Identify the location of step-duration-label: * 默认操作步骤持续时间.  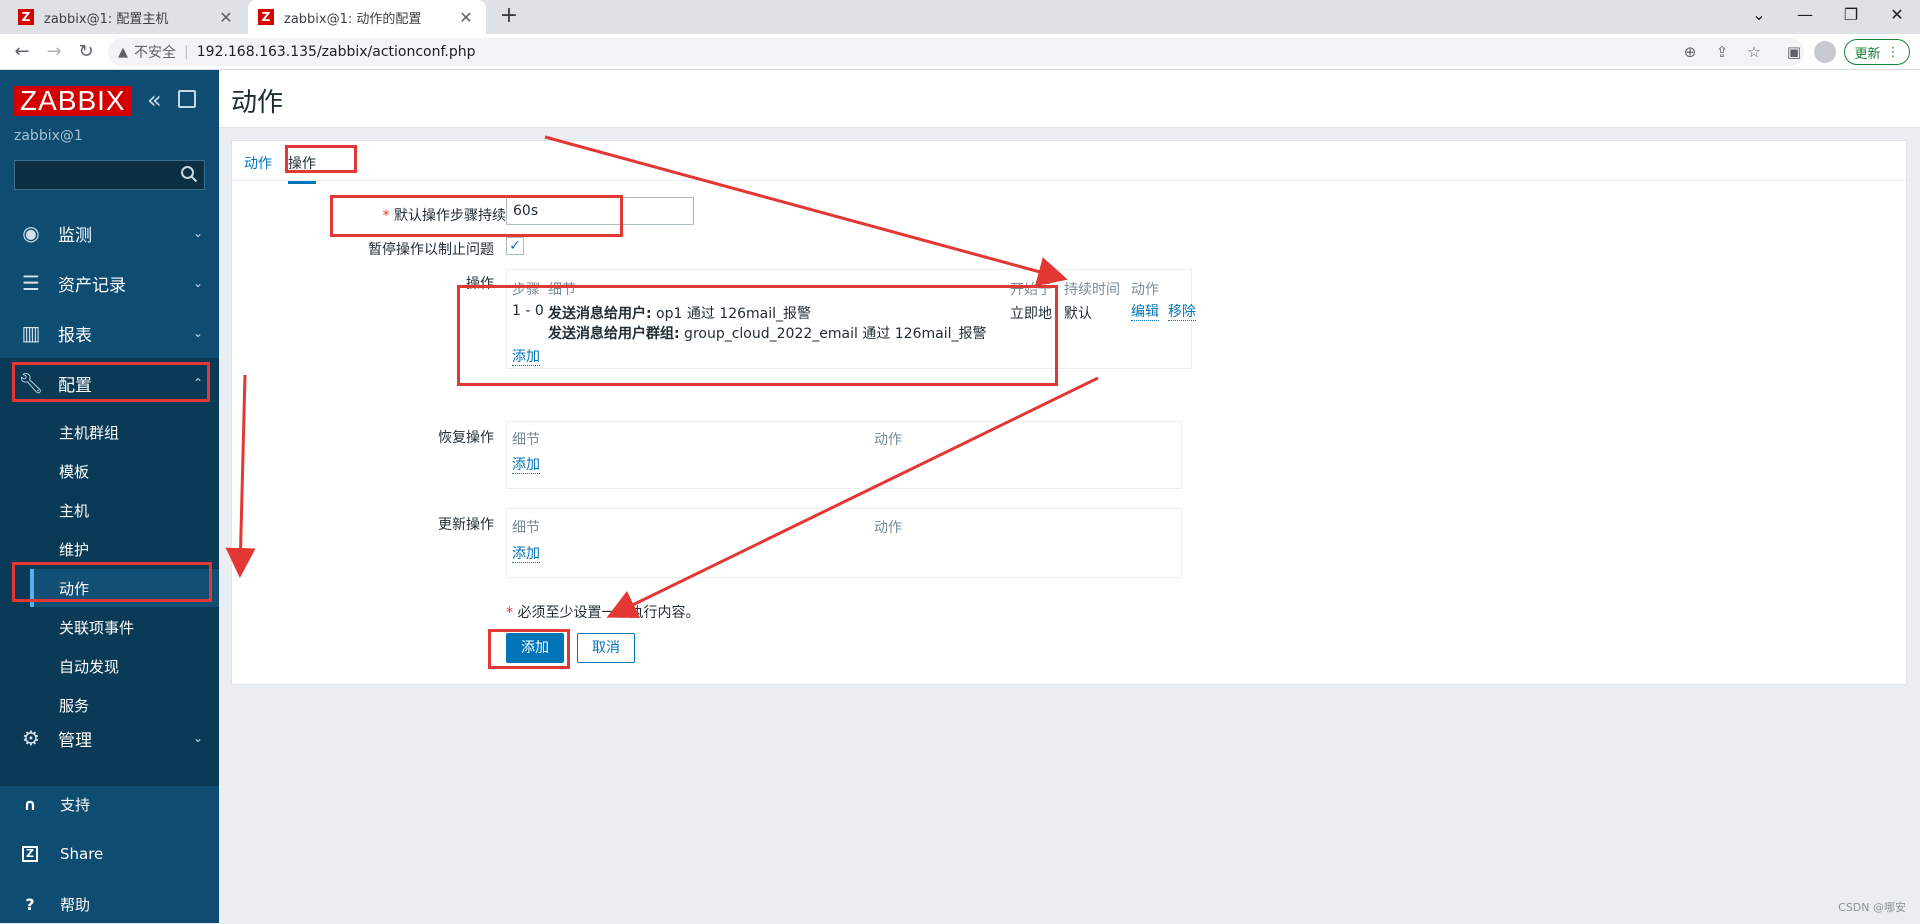
(433, 215).